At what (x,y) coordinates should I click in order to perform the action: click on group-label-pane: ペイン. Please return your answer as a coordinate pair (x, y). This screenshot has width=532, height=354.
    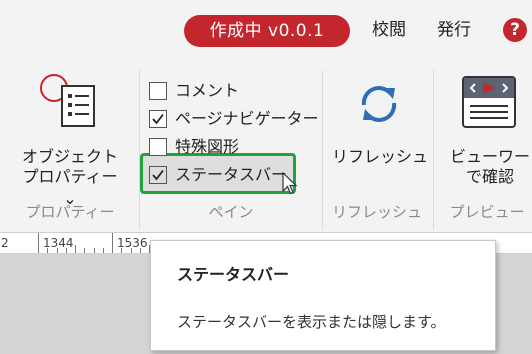
    Looking at the image, I should click on (231, 212).